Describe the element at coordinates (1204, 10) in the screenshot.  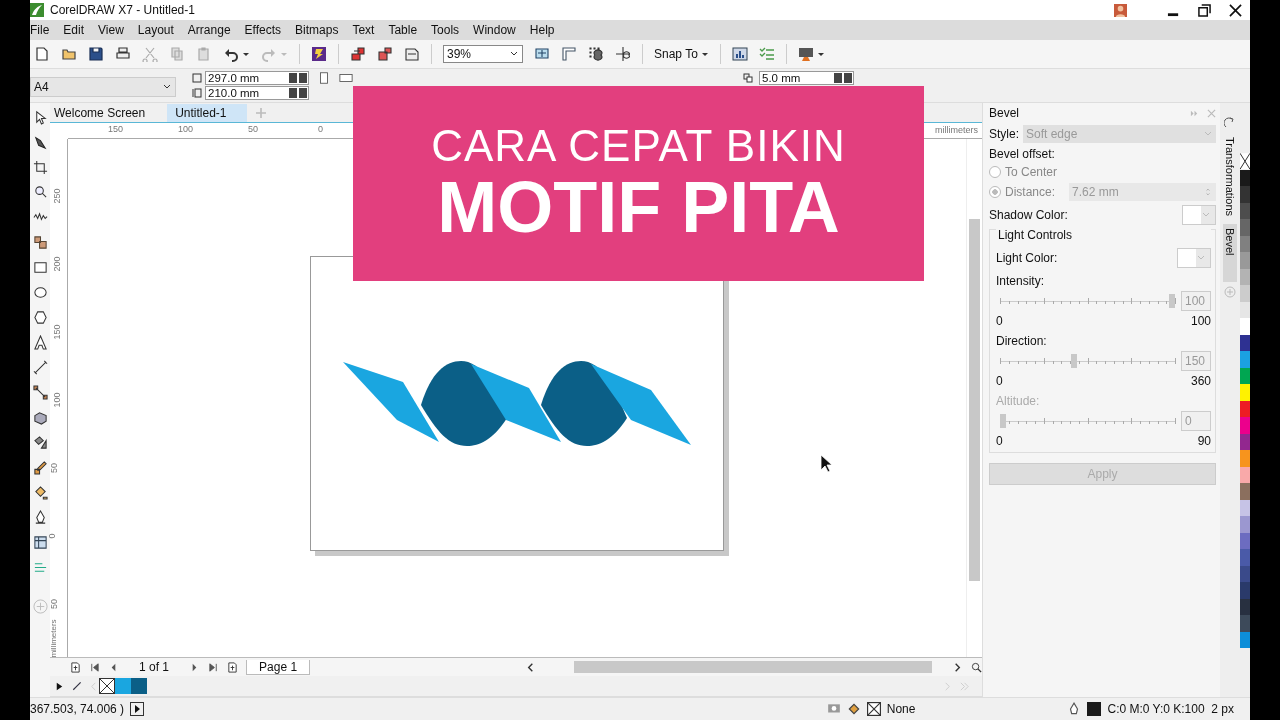
I see `restore-icon` at that location.